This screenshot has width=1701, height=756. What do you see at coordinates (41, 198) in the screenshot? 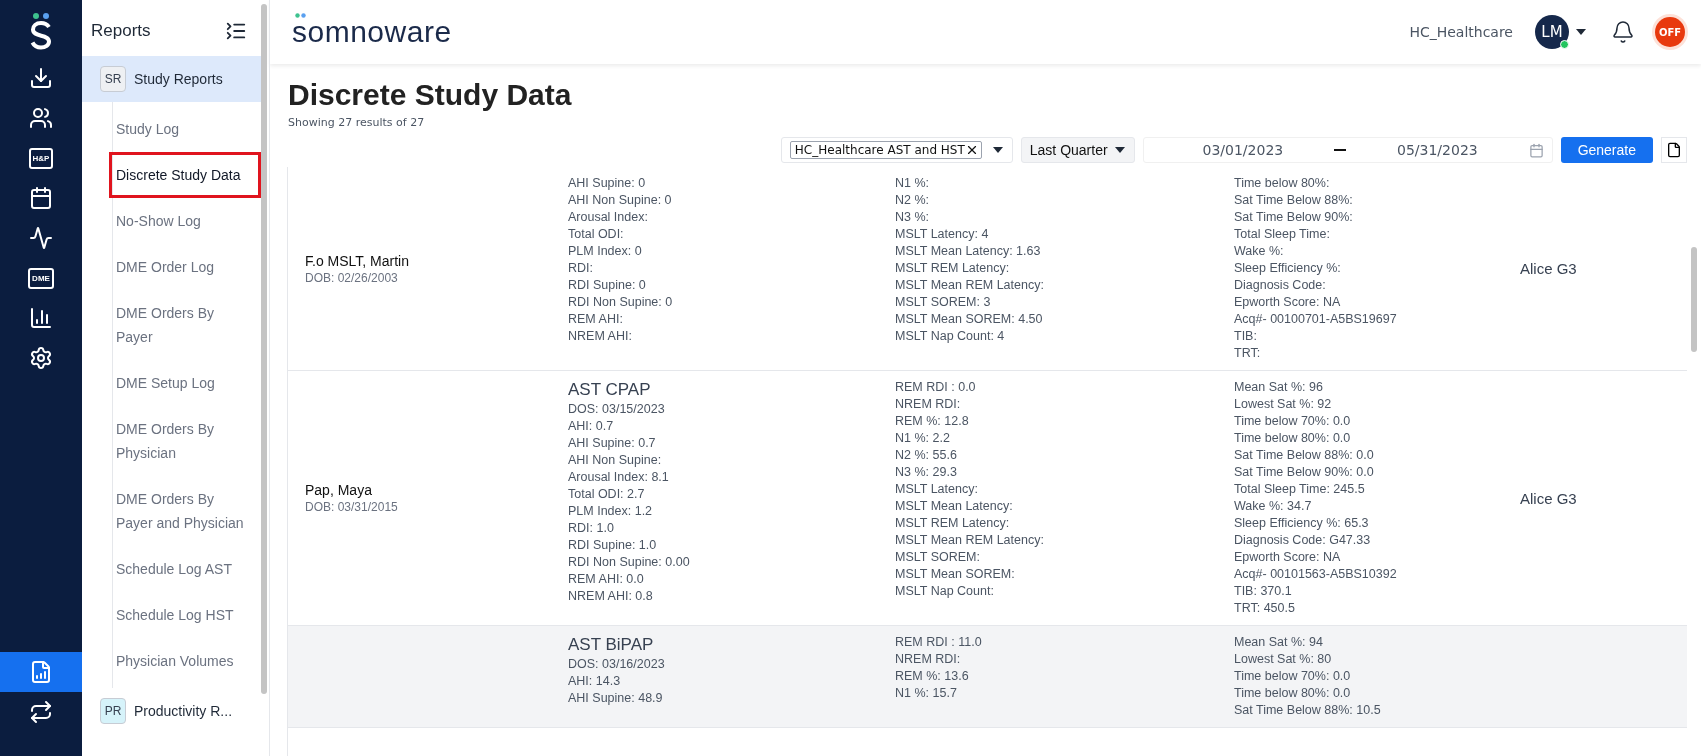
I see `calendar-icon` at bounding box center [41, 198].